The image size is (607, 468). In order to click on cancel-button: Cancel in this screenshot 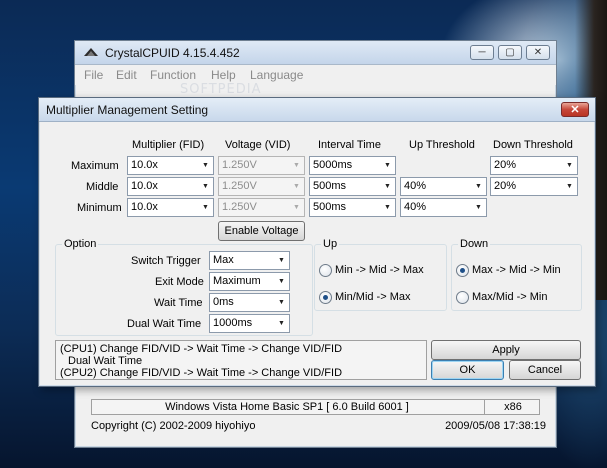, I will do `click(545, 370)`.